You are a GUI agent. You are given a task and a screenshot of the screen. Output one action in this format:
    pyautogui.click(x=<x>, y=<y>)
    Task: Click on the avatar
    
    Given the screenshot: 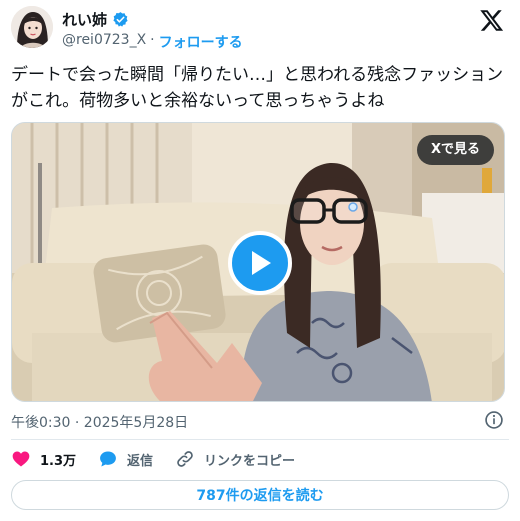 What is the action you would take?
    pyautogui.click(x=32, y=27)
    